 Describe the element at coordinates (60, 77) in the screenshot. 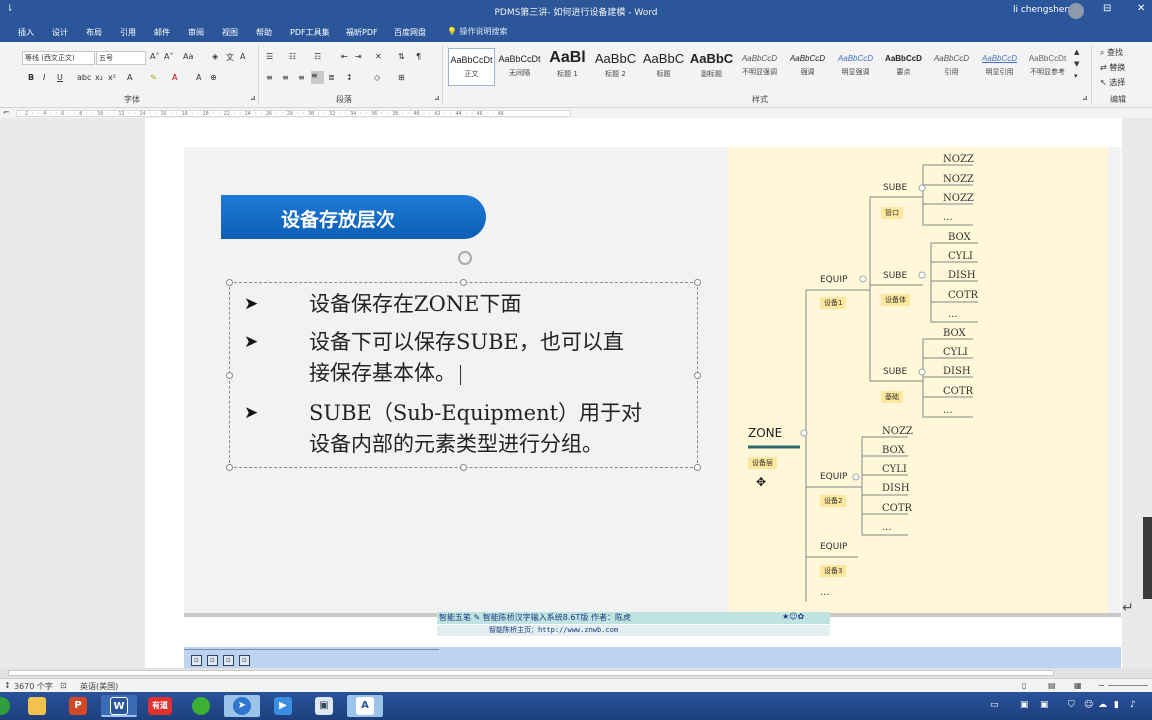

I see `underline-button: U` at that location.